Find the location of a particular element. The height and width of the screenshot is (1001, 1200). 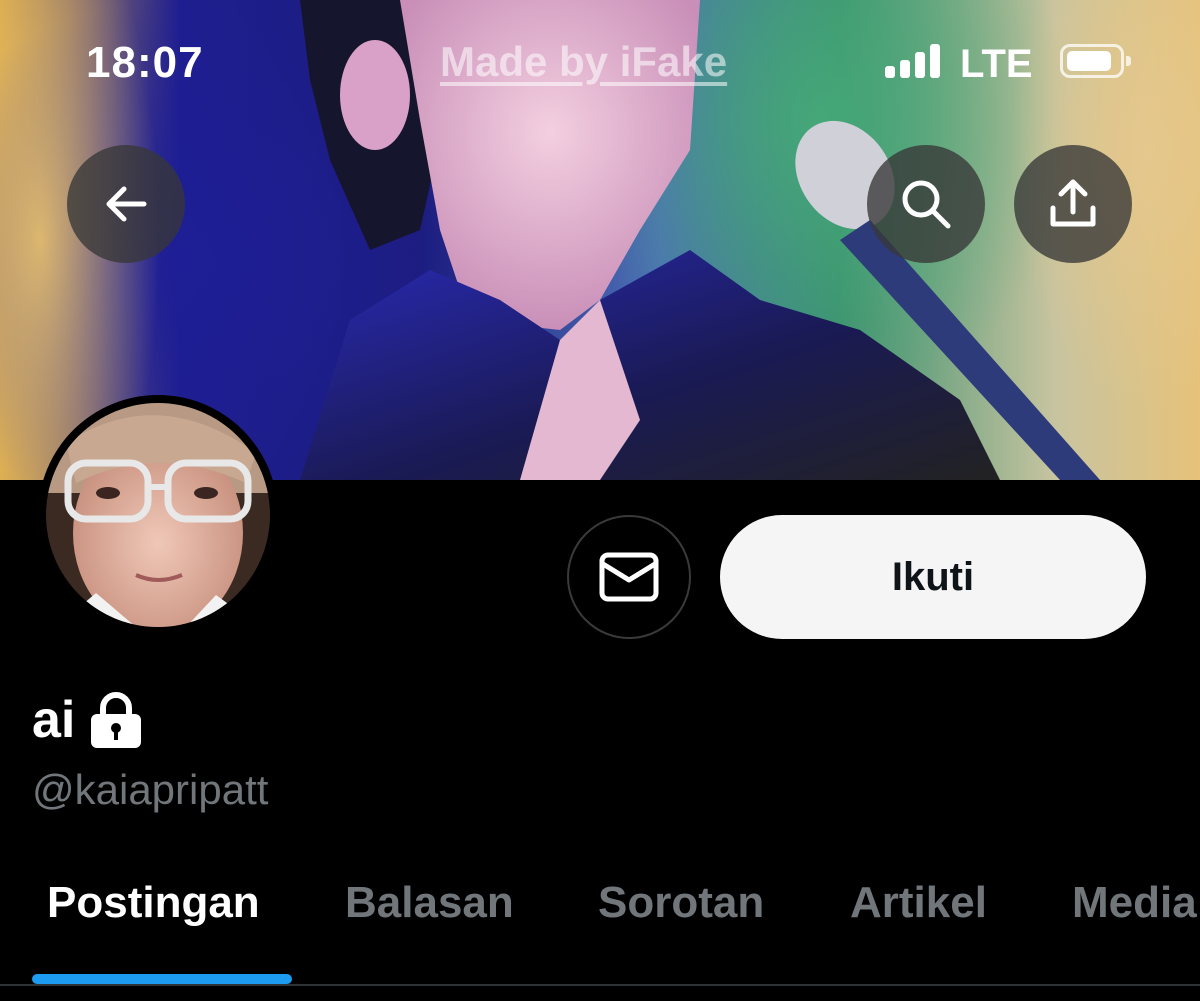

follow-button: Ikuti is located at coordinates (933, 577).